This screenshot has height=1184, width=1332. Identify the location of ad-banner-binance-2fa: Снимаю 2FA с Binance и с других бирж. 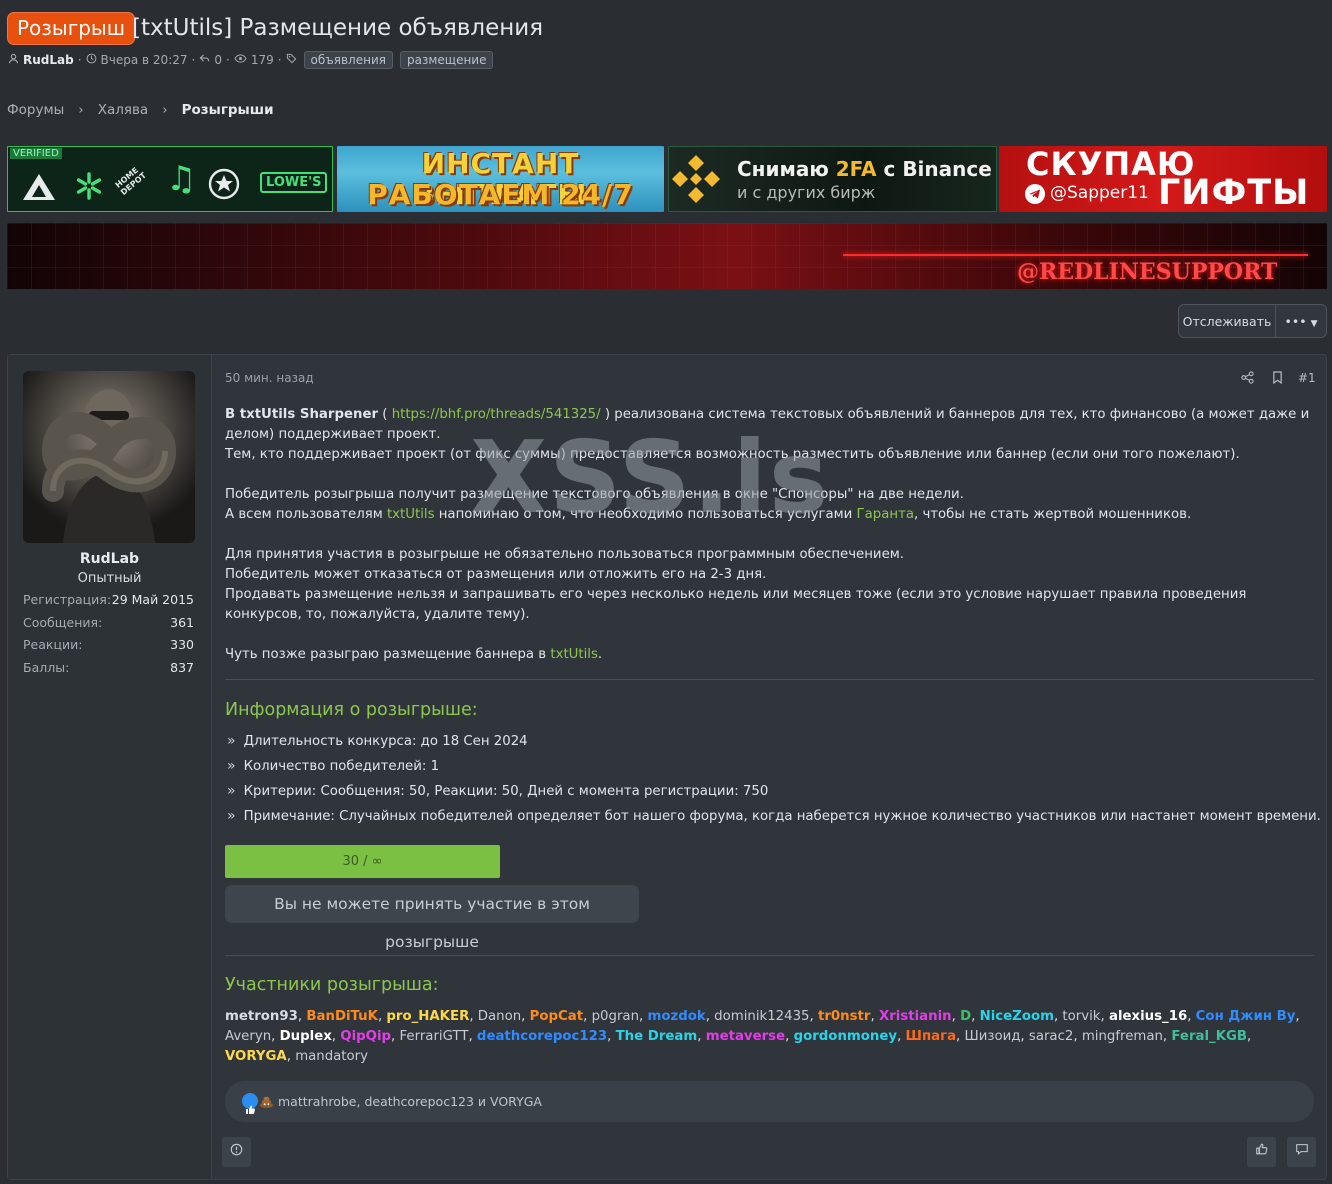
(832, 179).